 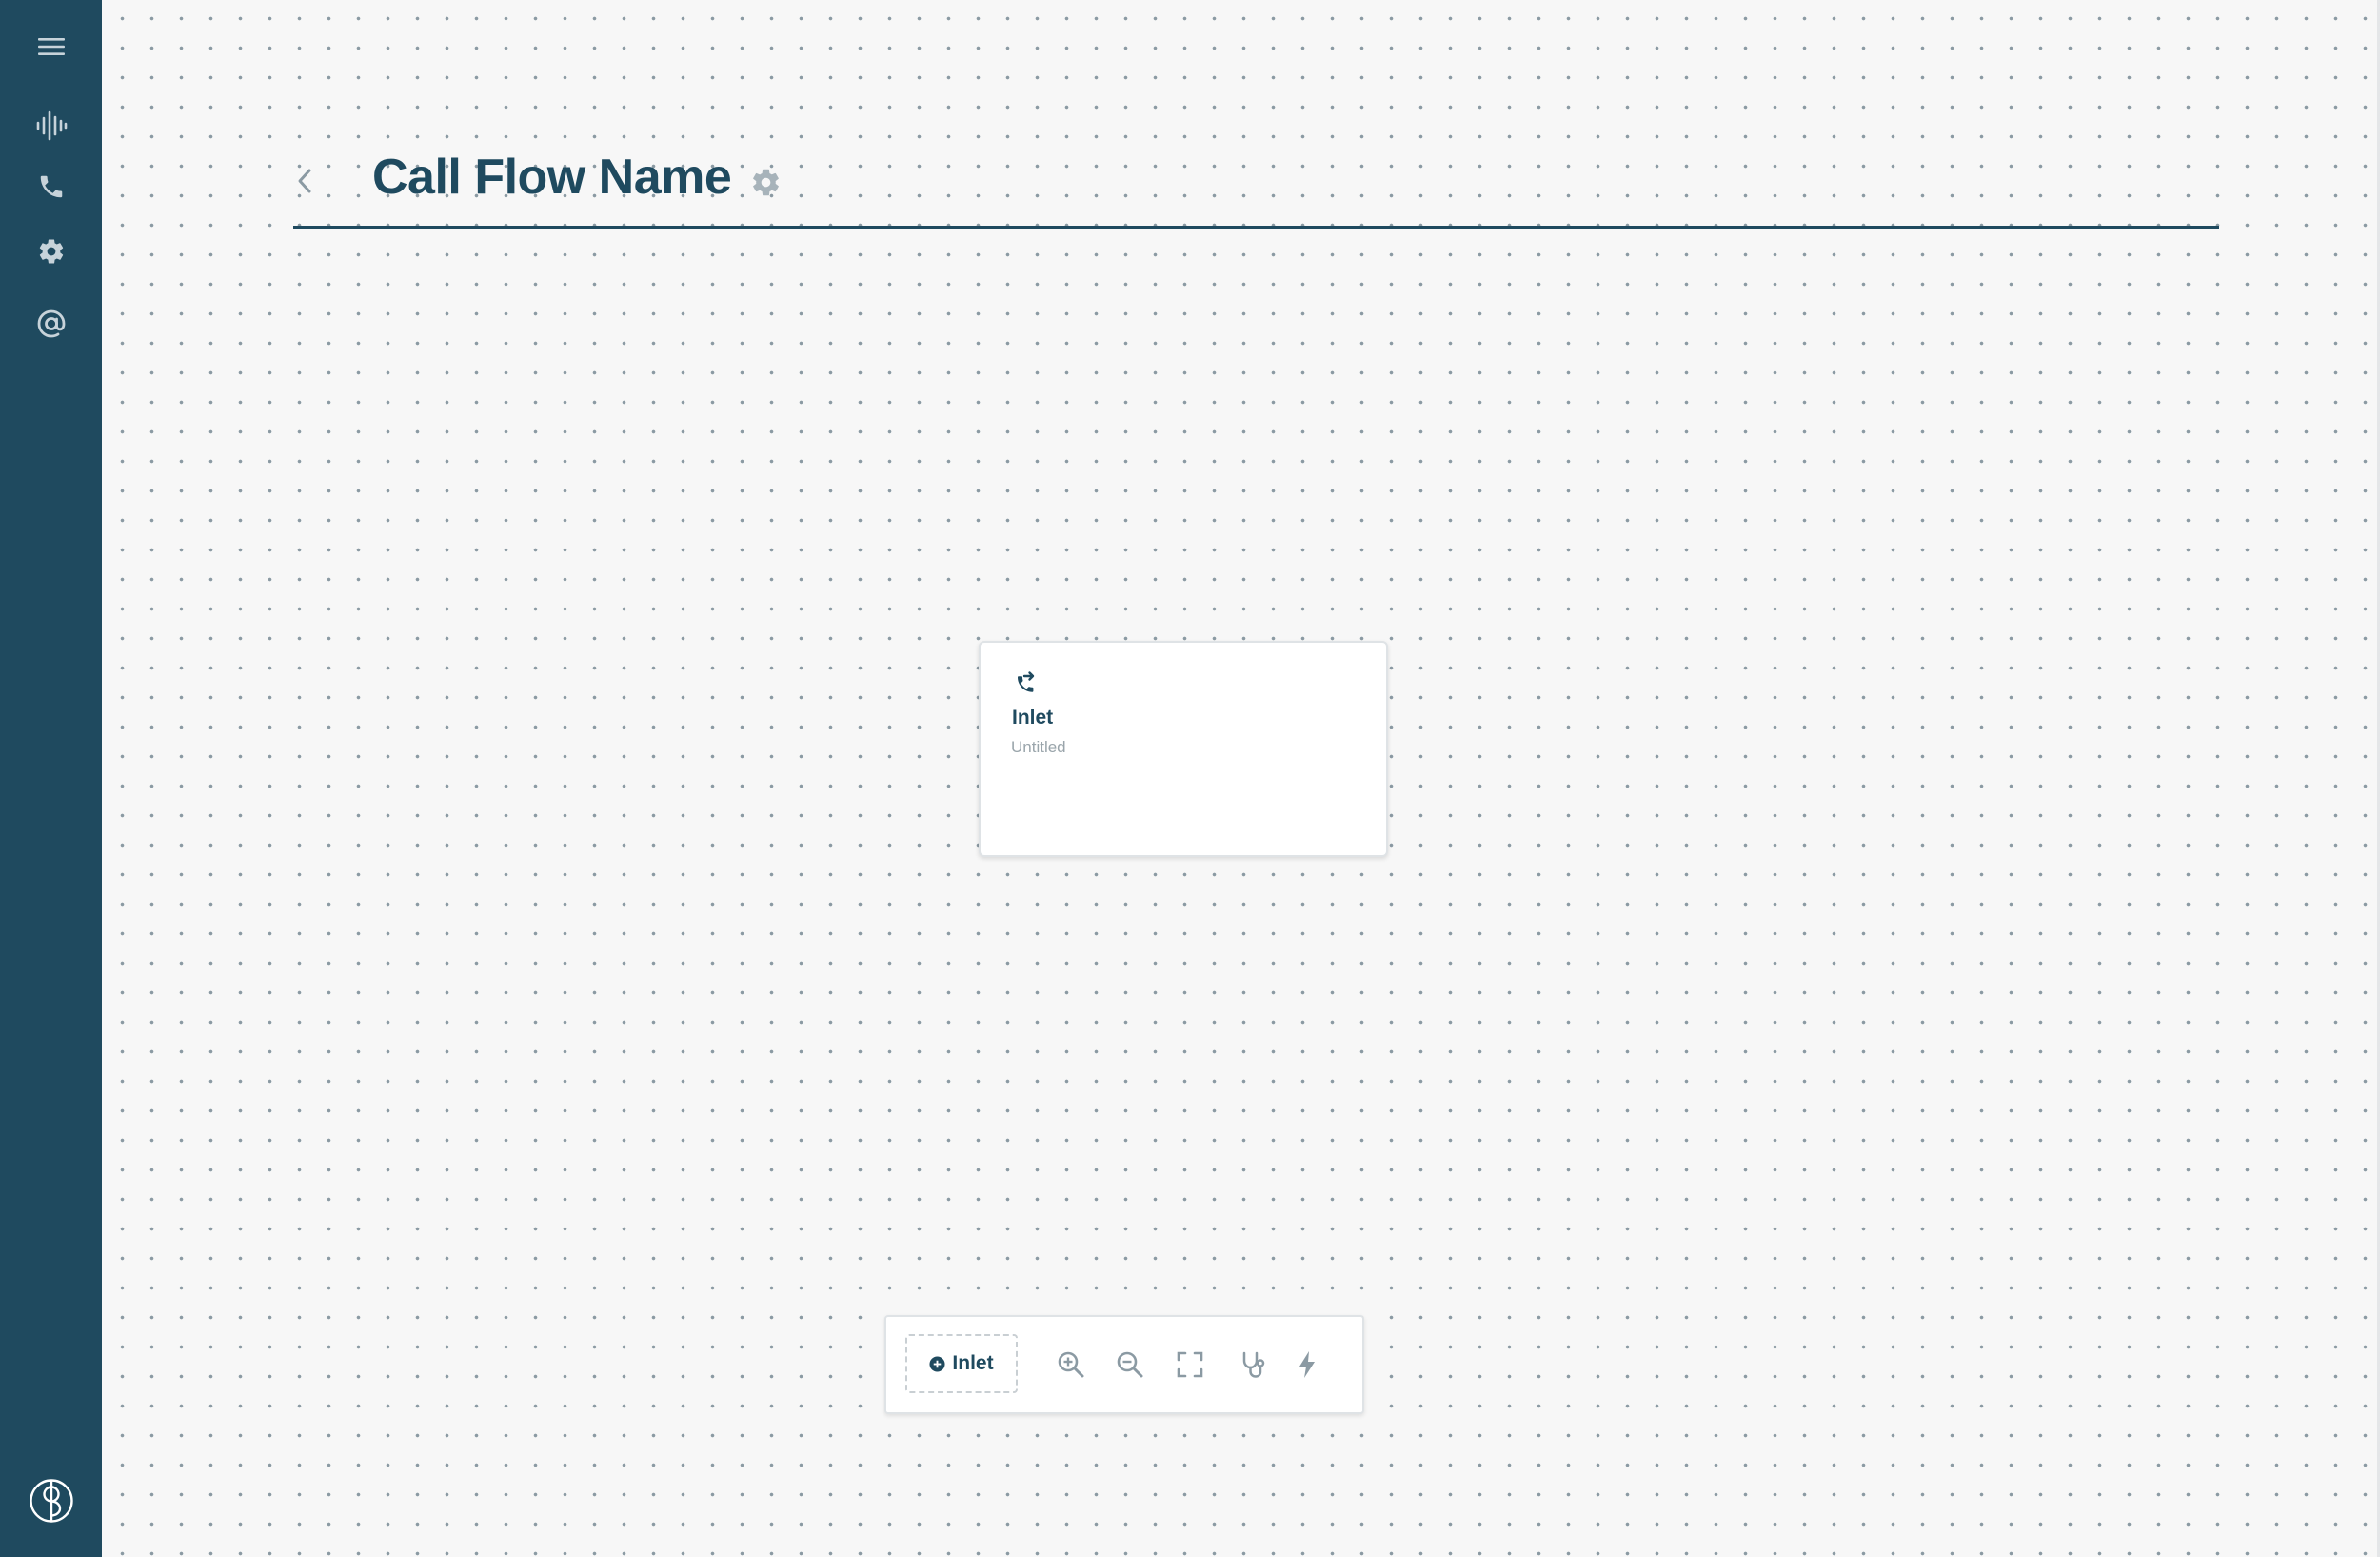 I want to click on brand-logo-icon, so click(x=51, y=1501).